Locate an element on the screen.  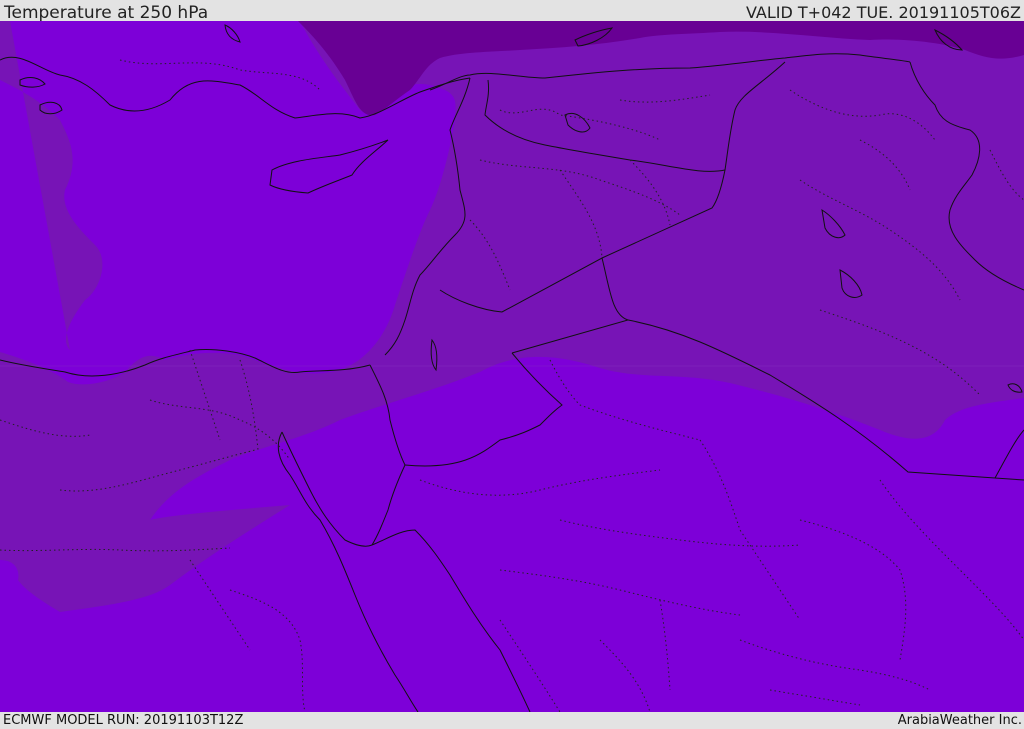
valid-time-label: VALID T+042 TUE. 20191105T06Z is located at coordinates (883, 12).